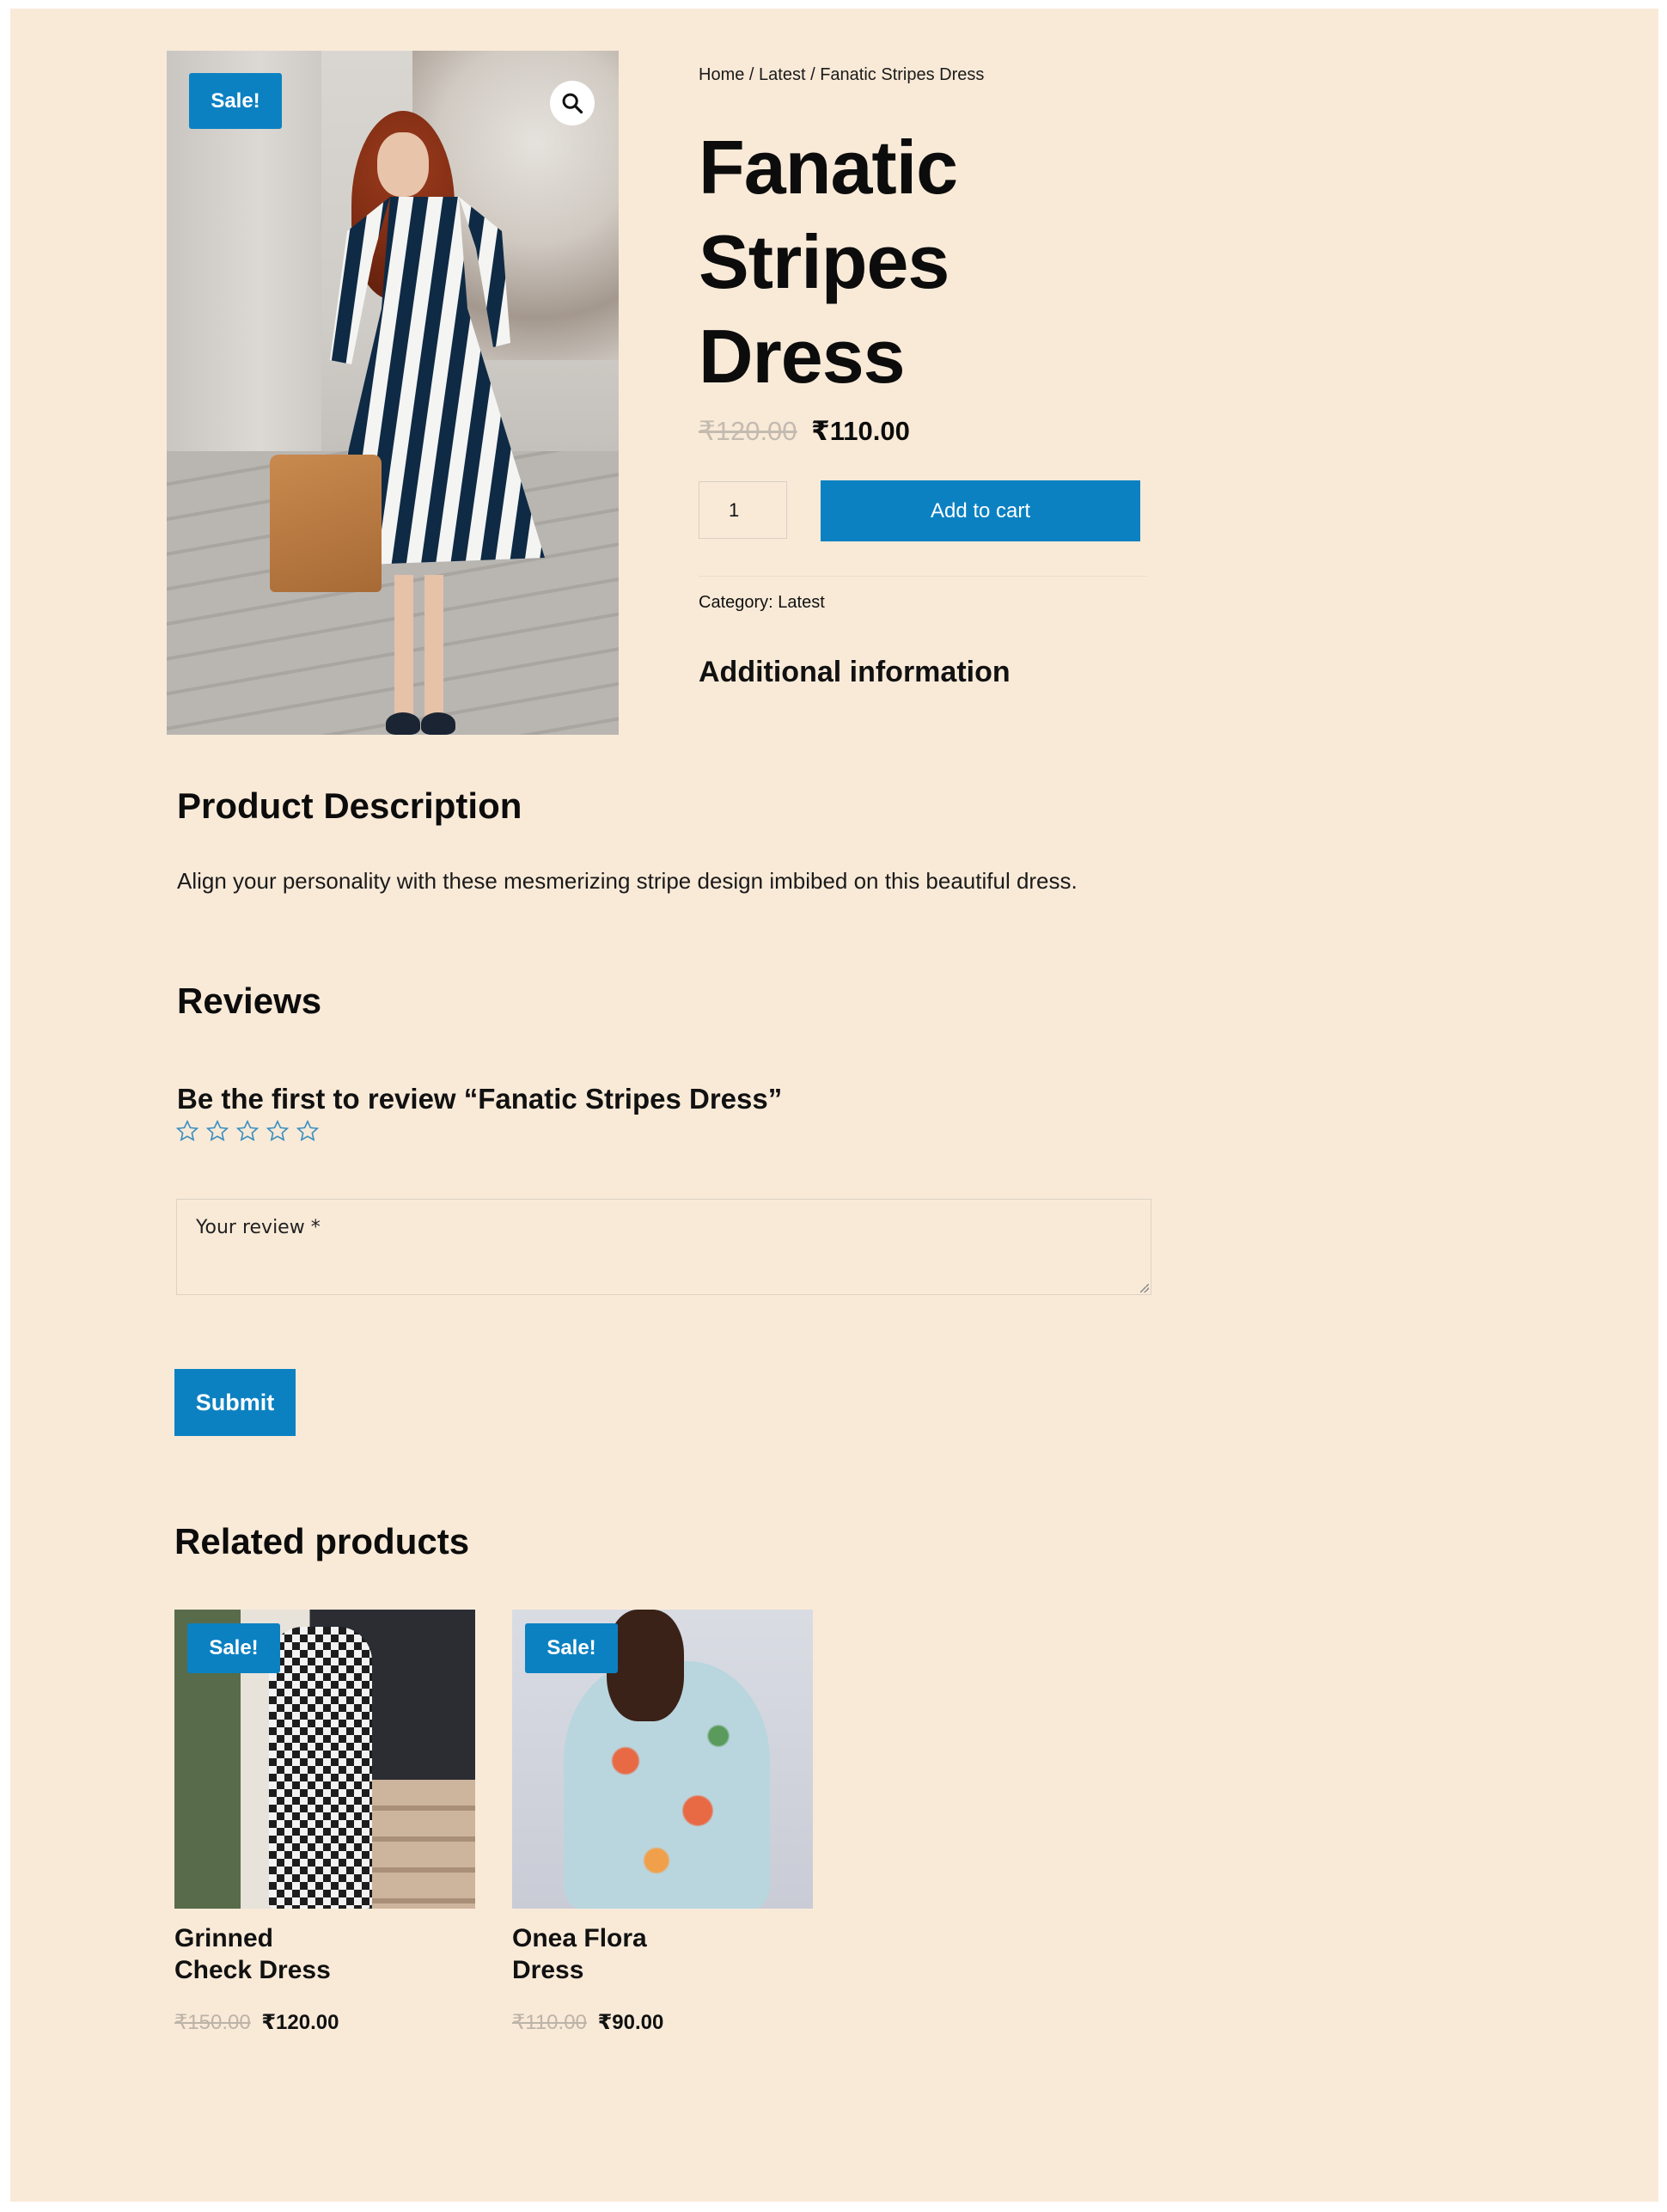 Image resolution: width=1667 pixels, height=2212 pixels. What do you see at coordinates (349, 806) in the screenshot?
I see `description-heading: Product Description` at bounding box center [349, 806].